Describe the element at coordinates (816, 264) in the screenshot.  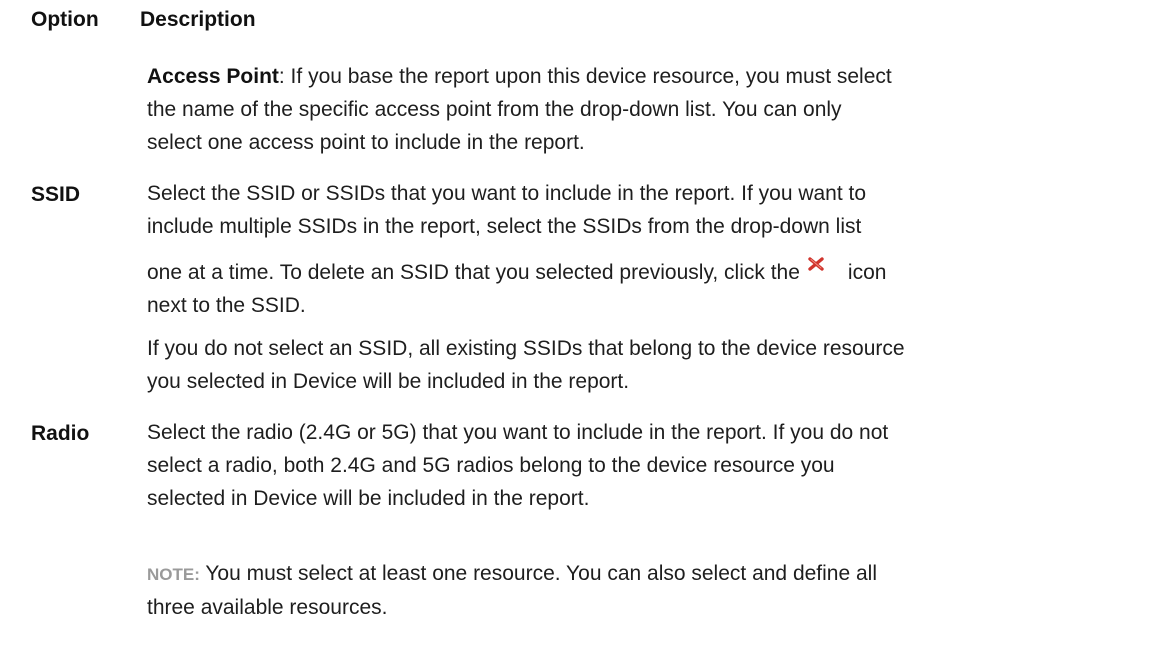
I see `delete-x-icon` at that location.